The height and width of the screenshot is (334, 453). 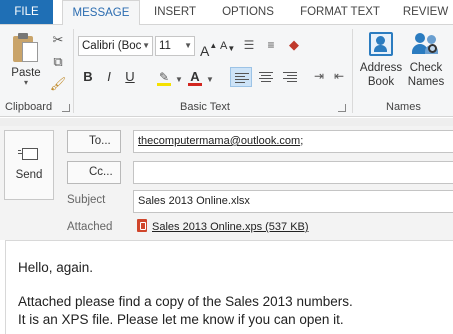 What do you see at coordinates (226, 122) in the screenshot?
I see `ribbon-spacer` at bounding box center [226, 122].